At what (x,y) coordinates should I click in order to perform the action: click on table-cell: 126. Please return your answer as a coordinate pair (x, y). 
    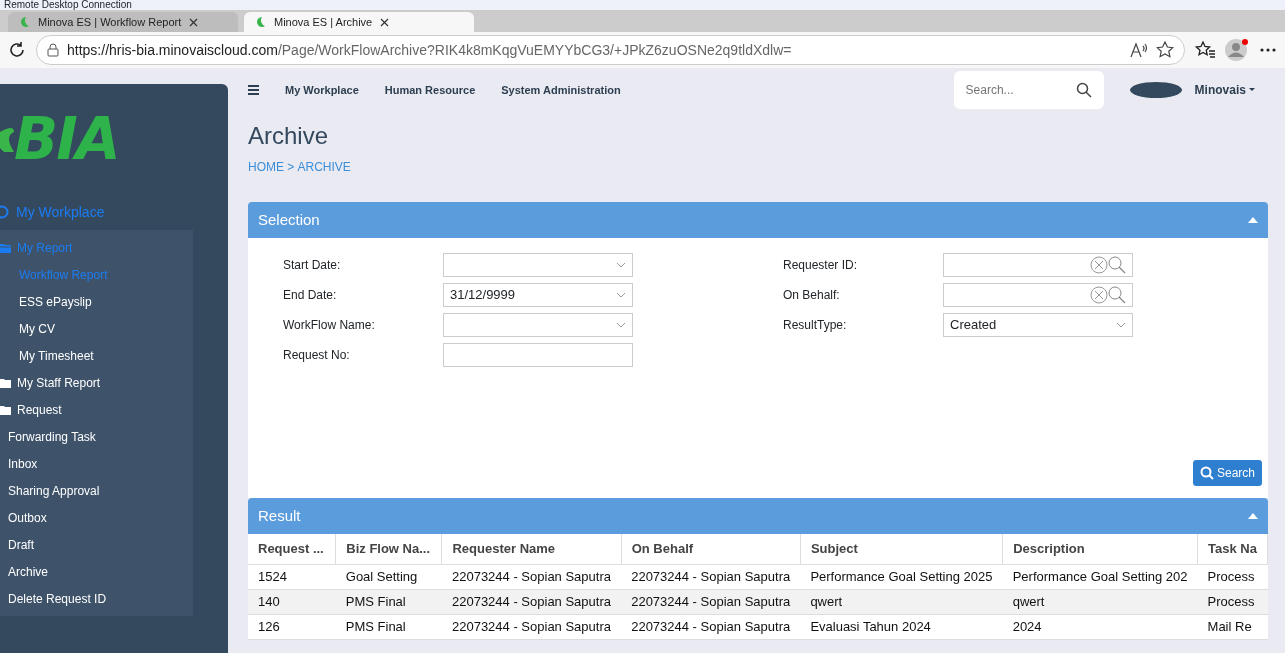
    Looking at the image, I should click on (292, 626).